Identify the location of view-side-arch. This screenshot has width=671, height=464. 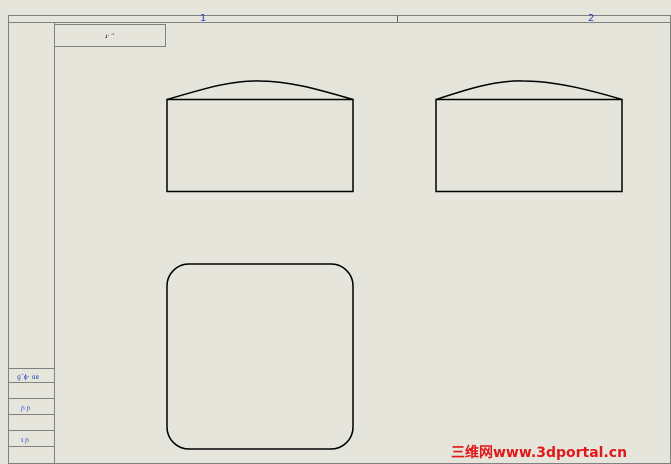
(529, 90).